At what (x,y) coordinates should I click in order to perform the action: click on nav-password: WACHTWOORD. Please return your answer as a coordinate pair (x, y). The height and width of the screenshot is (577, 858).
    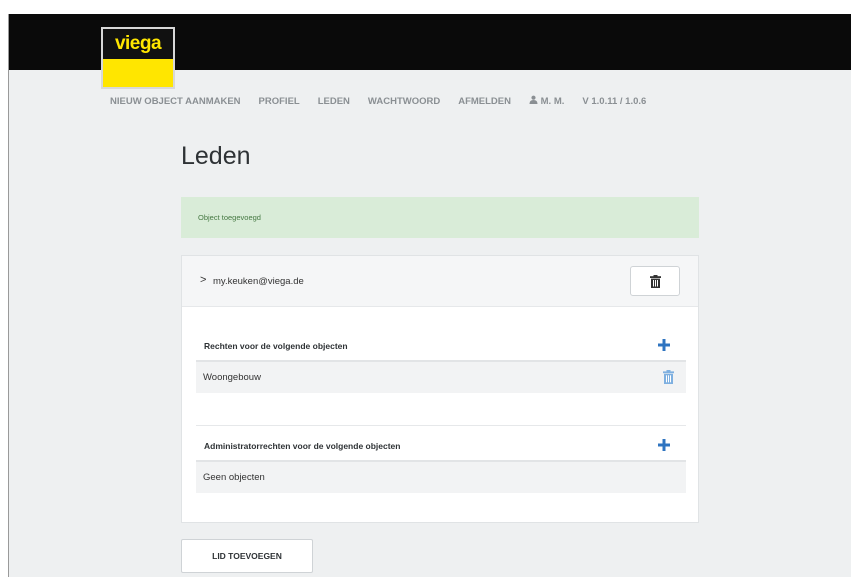
    Looking at the image, I should click on (404, 101).